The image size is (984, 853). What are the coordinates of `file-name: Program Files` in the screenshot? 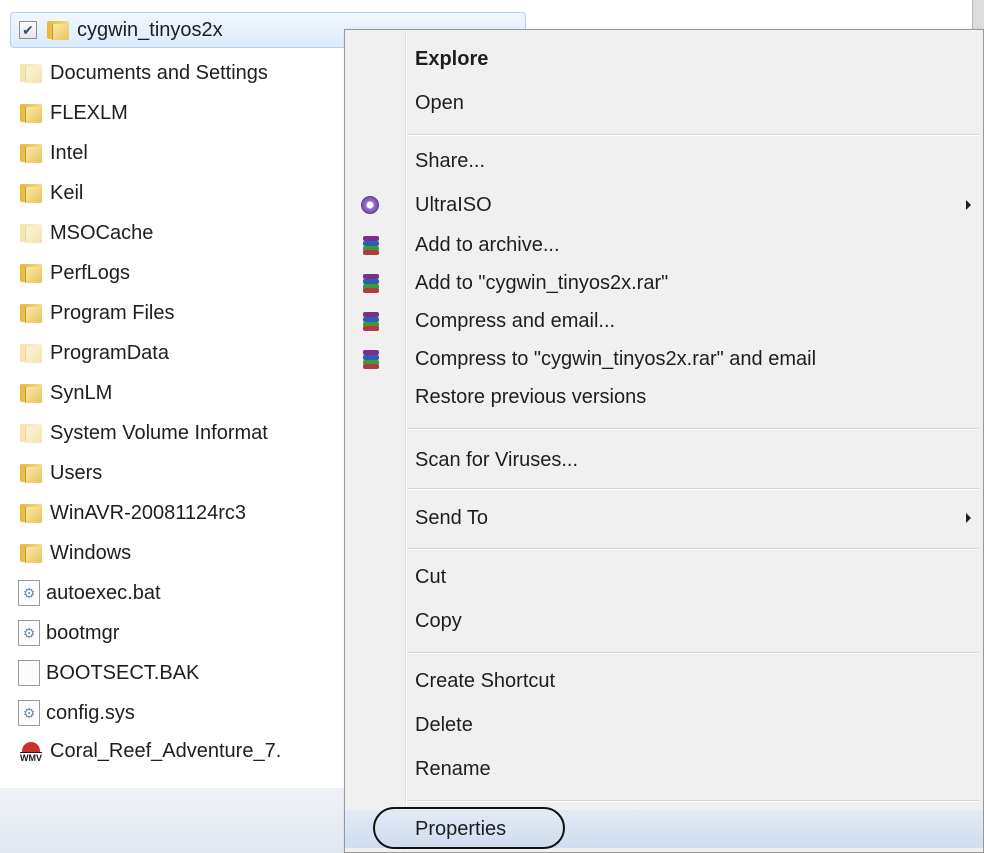 It's located at (112, 312).